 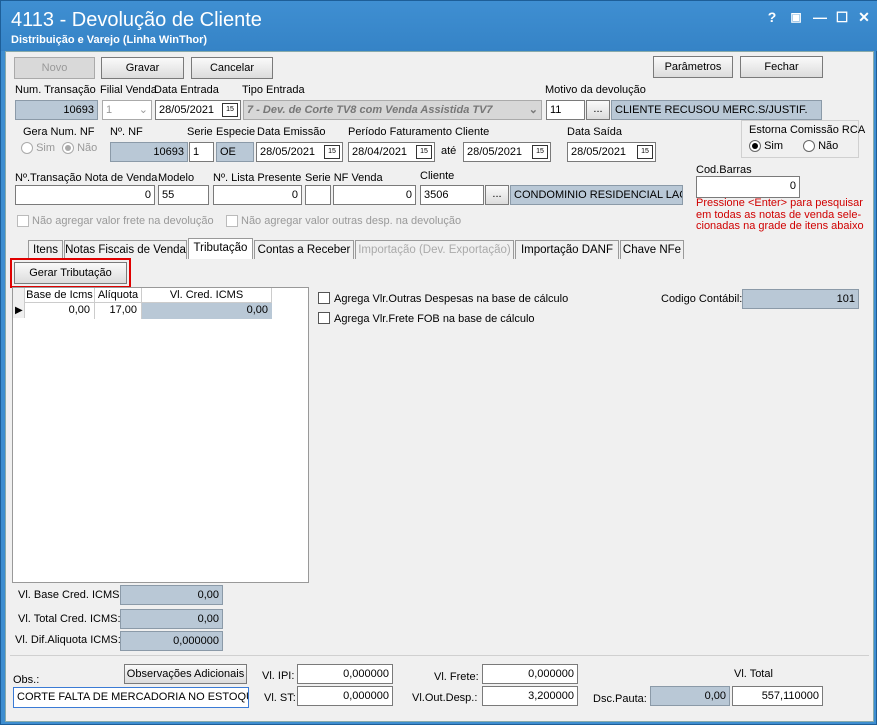 I want to click on gerar-tributacao-button: Gerar Tributação, so click(x=70, y=273).